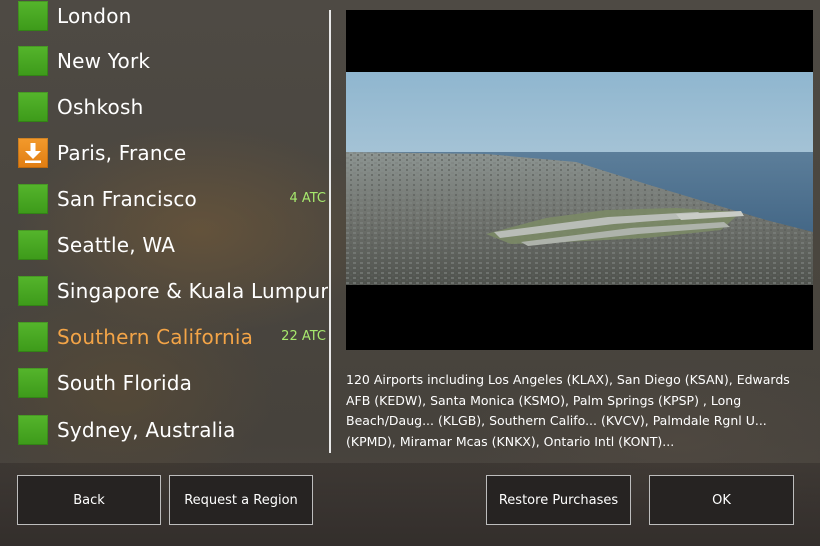  I want to click on region-item-san-francisco: San Francisco 4 ATC, so click(164, 199).